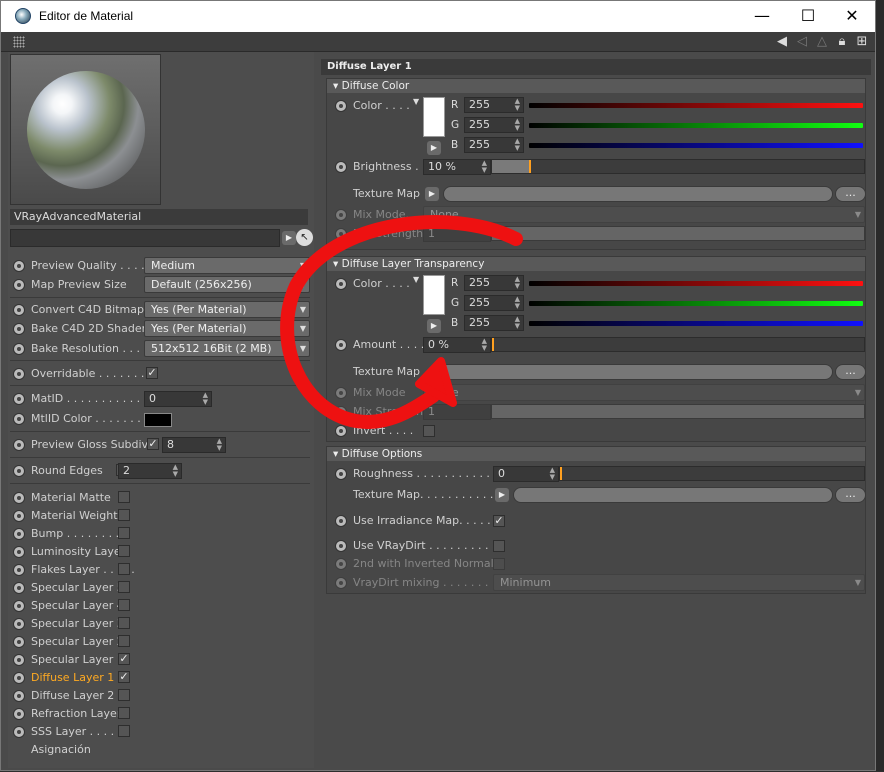  What do you see at coordinates (124, 659) in the screenshot?
I see `layer-checkbox: ✓` at bounding box center [124, 659].